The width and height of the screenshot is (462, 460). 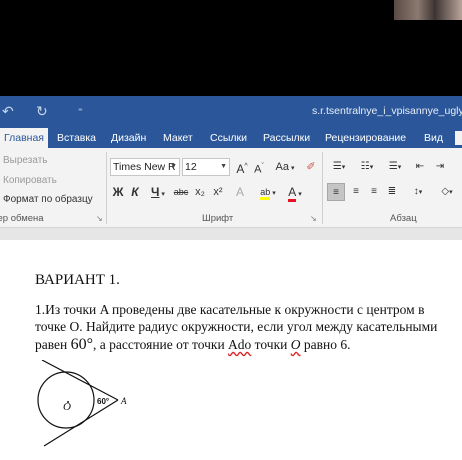 I want to click on numbering-button: ☷▾, so click(x=367, y=167).